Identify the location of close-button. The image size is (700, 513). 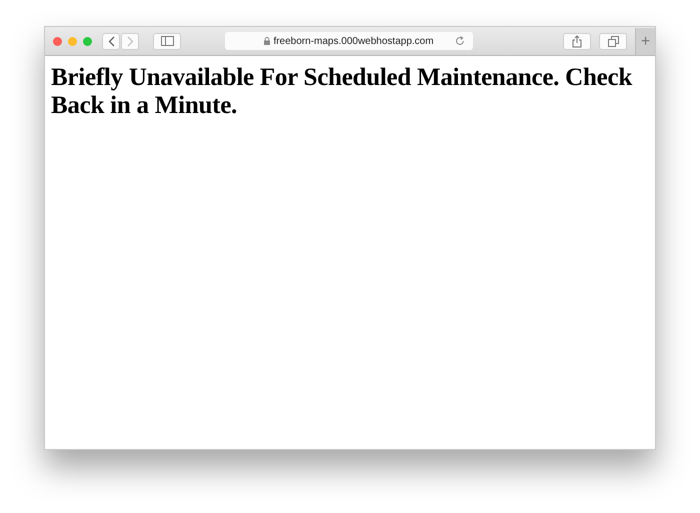
(57, 41).